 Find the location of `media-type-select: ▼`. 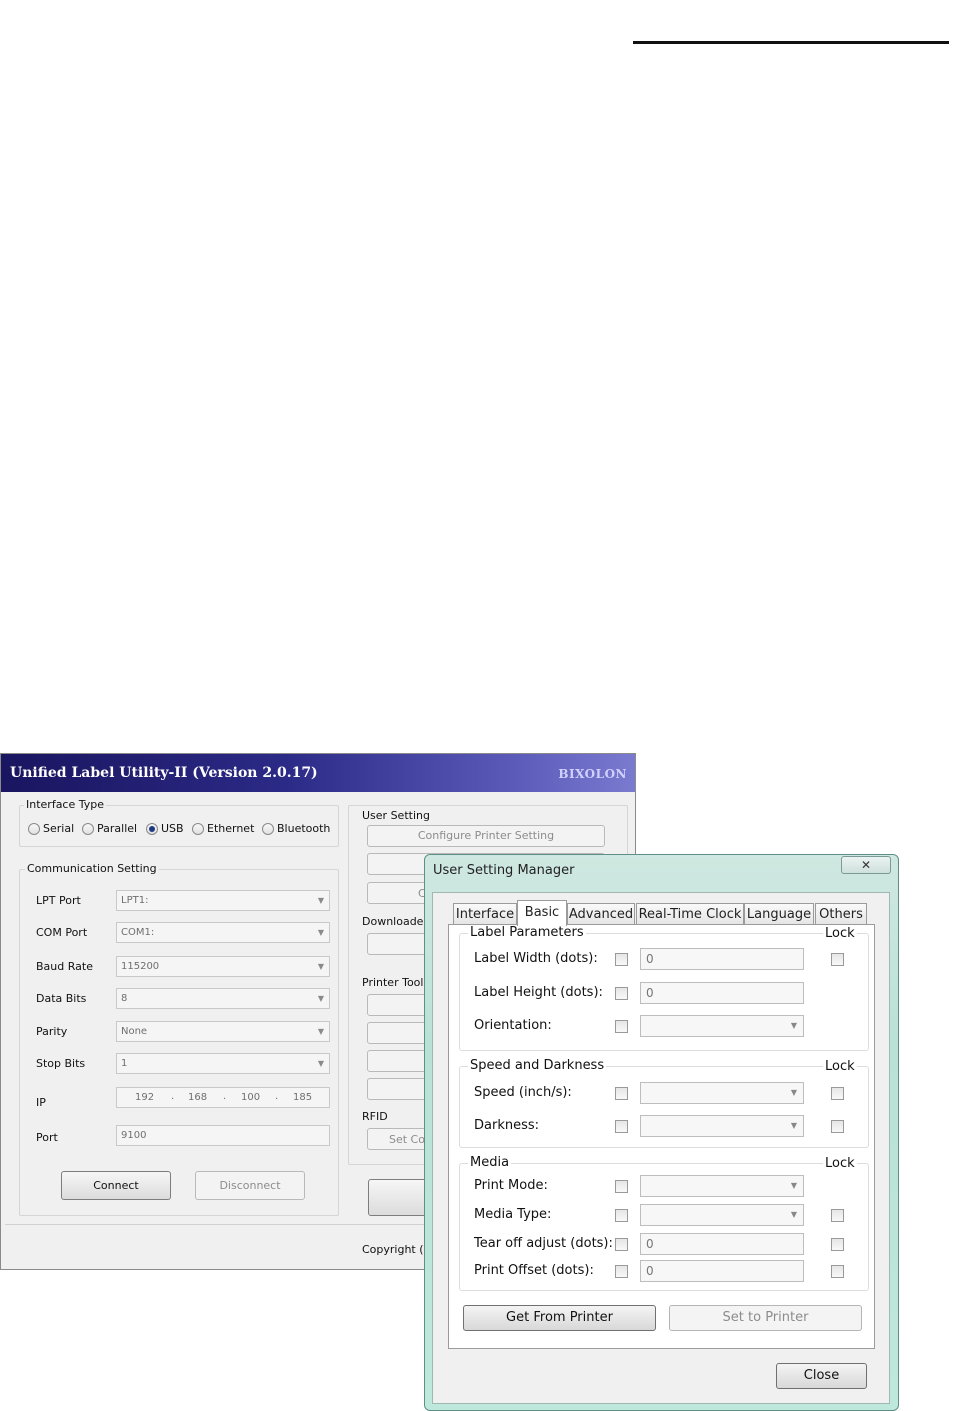

media-type-select: ▼ is located at coordinates (722, 1215).